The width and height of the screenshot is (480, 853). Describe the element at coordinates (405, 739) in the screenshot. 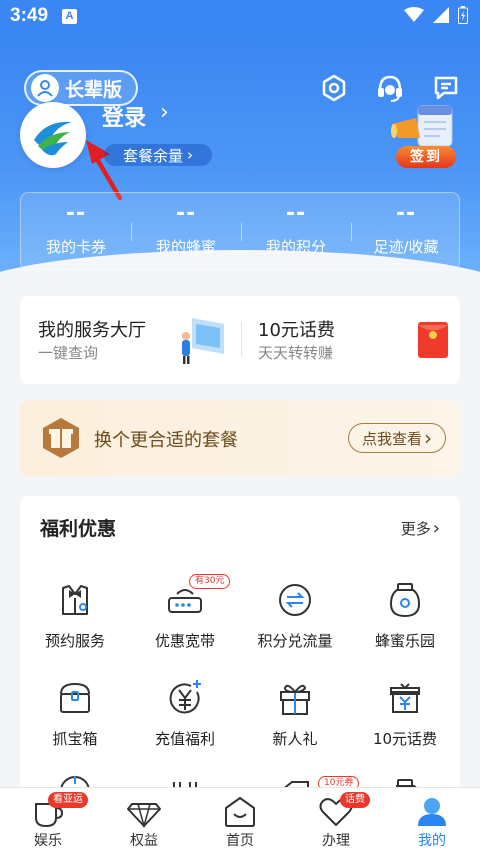

I see `benefit-label: 10元话费` at that location.